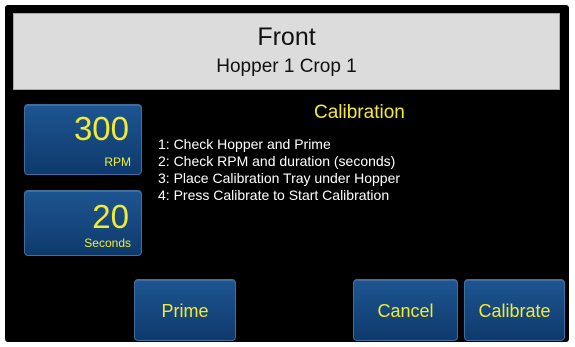 This screenshot has height=347, width=575. What do you see at coordinates (286, 66) in the screenshot?
I see `page-subtitle: Hopper 1 Crop 1` at bounding box center [286, 66].